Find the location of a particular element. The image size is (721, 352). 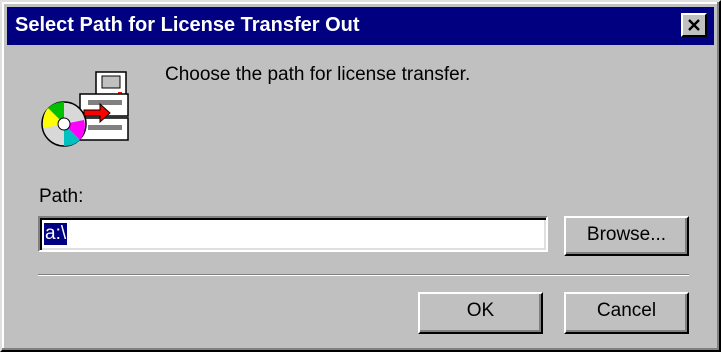

close-button is located at coordinates (694, 25).